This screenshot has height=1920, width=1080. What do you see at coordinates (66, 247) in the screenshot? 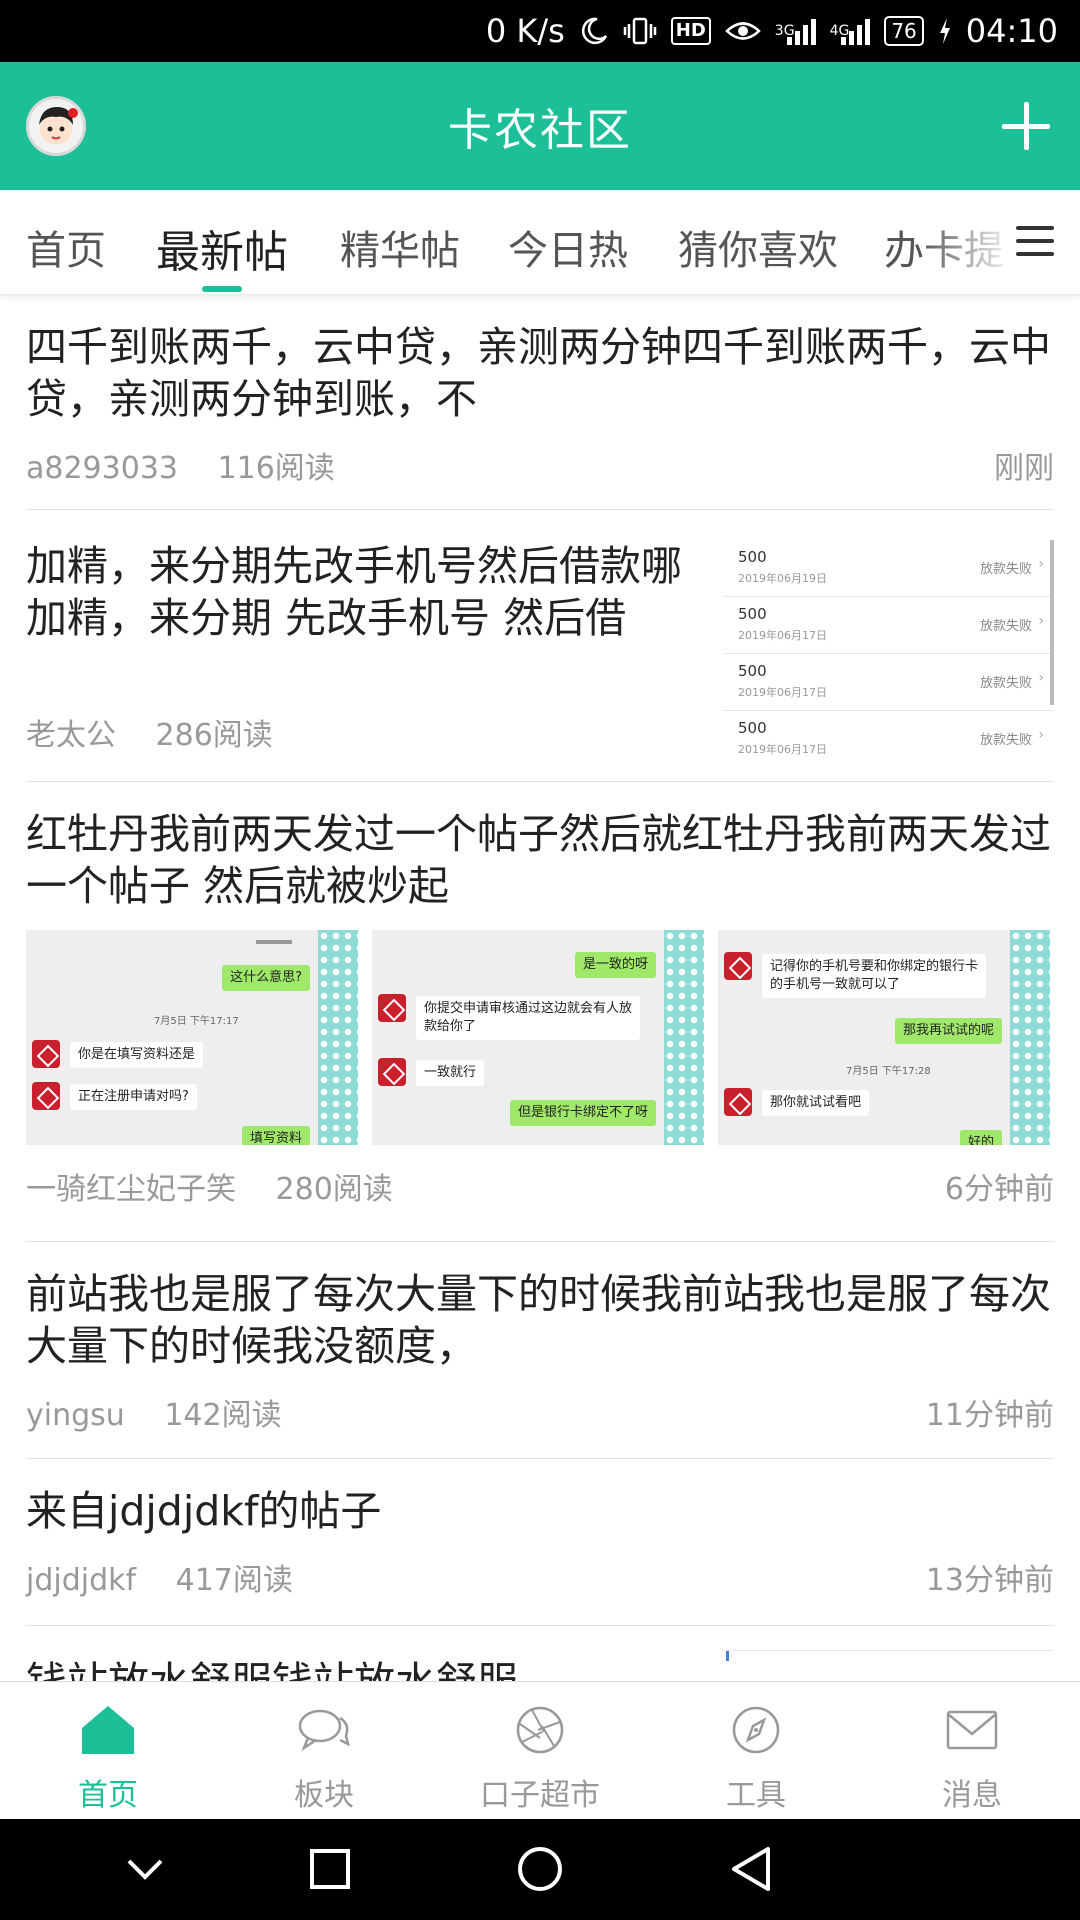
I see `tab-home: 首页` at bounding box center [66, 247].